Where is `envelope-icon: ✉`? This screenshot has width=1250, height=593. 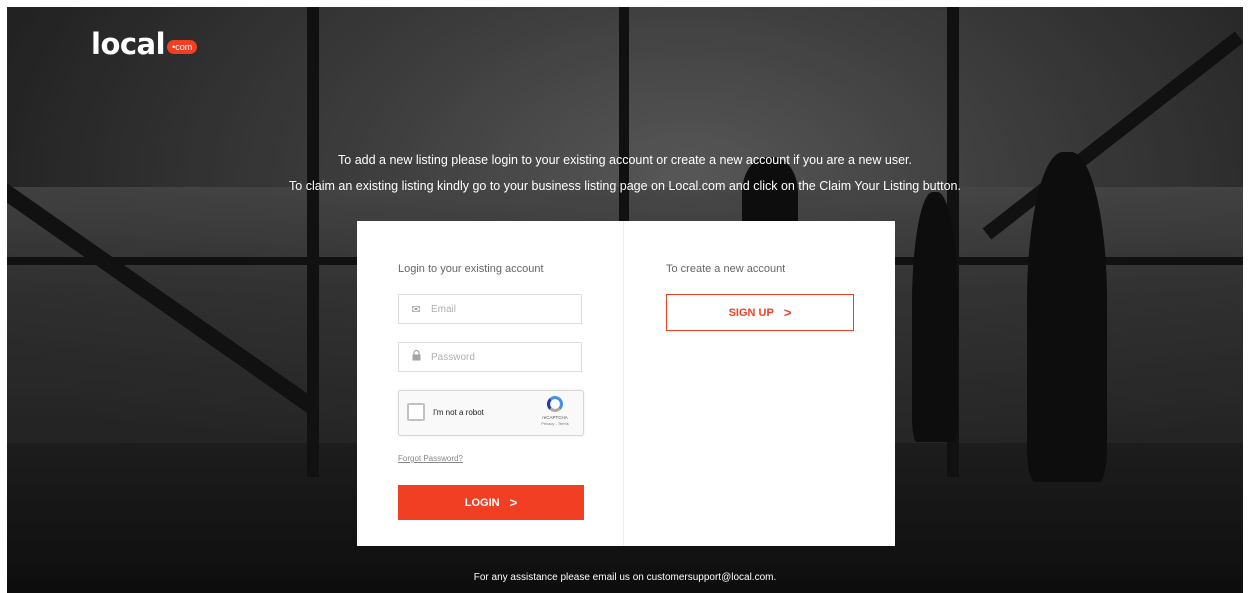
envelope-icon: ✉ is located at coordinates (416, 309).